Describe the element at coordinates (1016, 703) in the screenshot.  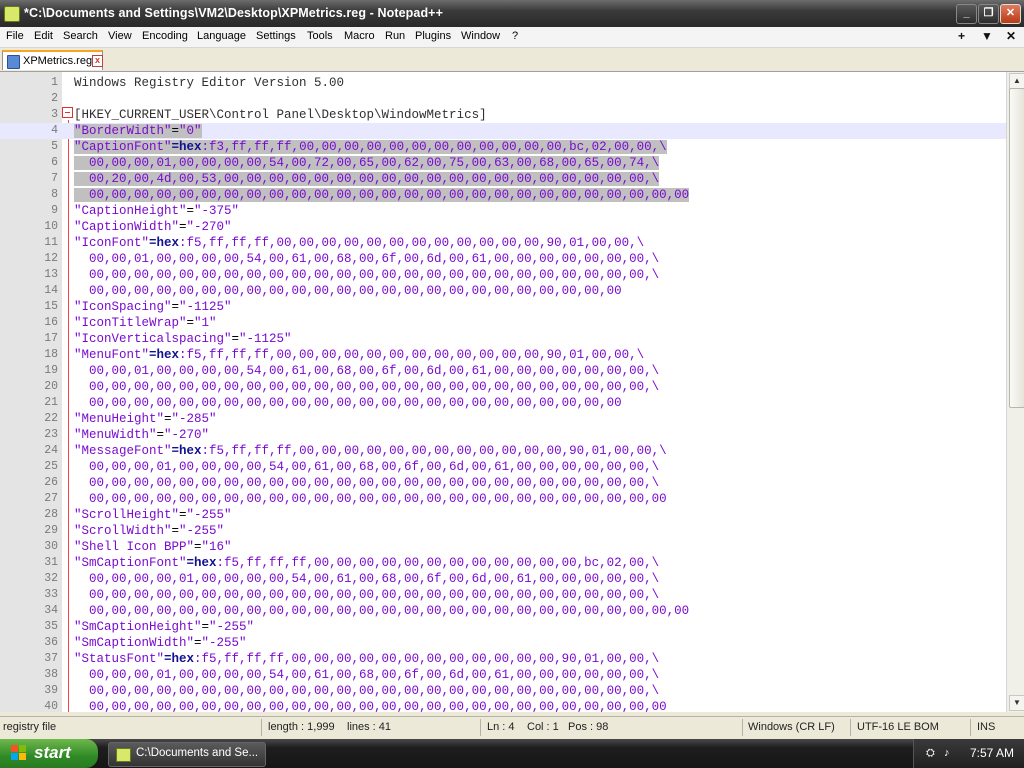
I see `scroll-down-icon: ▼` at that location.